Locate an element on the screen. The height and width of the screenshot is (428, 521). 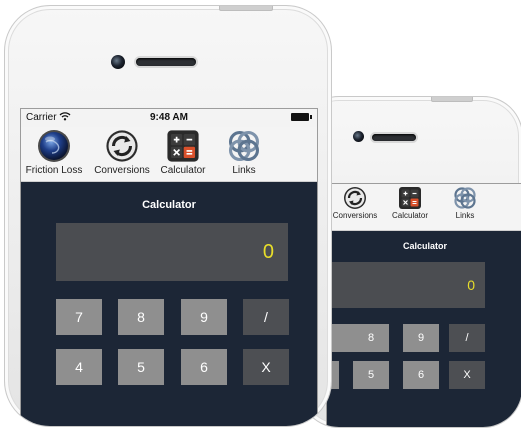
status-bar: Carrier 9:48 AM is located at coordinates (169, 118).